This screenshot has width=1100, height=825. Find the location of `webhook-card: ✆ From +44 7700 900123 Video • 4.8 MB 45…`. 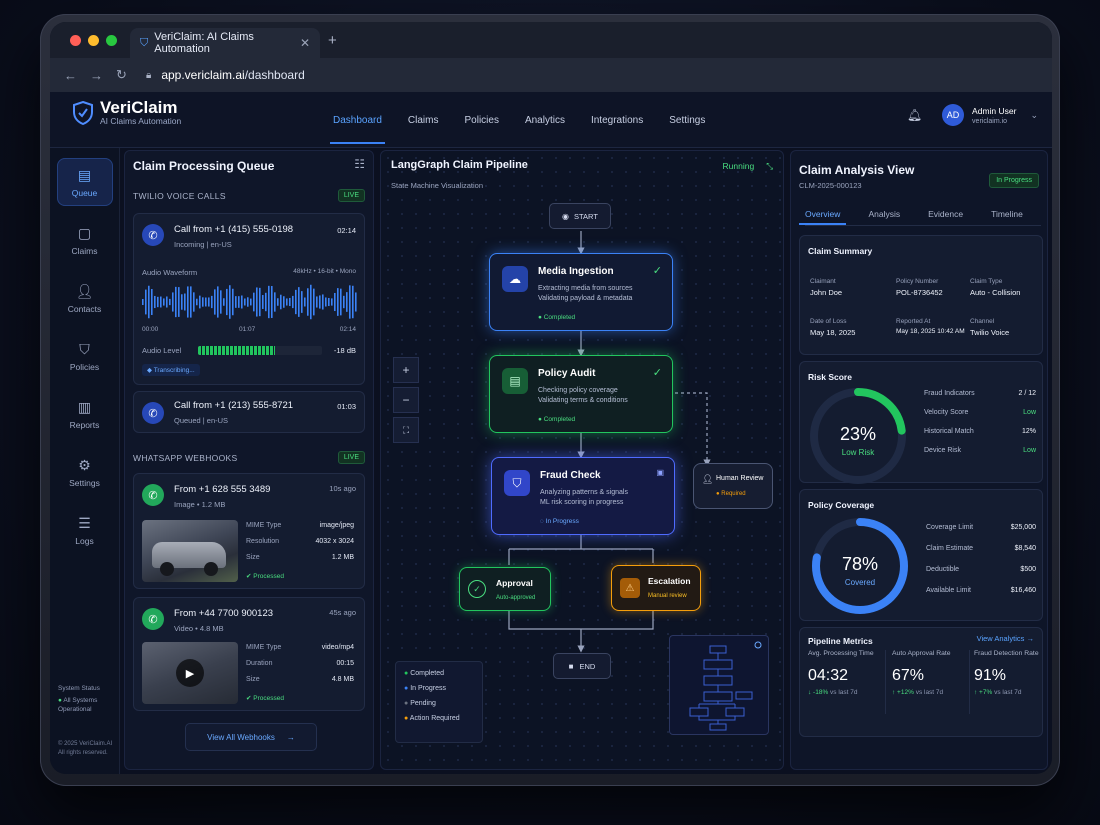

webhook-card: ✆ From +44 7700 900123 Video • 4.8 MB 45… is located at coordinates (249, 654).